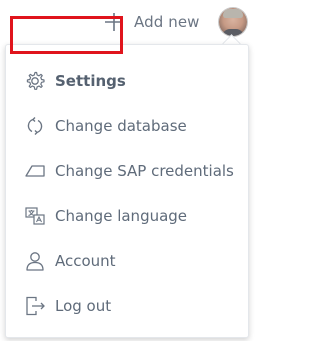 The height and width of the screenshot is (341, 320). I want to click on logout-icon, so click(35, 306).